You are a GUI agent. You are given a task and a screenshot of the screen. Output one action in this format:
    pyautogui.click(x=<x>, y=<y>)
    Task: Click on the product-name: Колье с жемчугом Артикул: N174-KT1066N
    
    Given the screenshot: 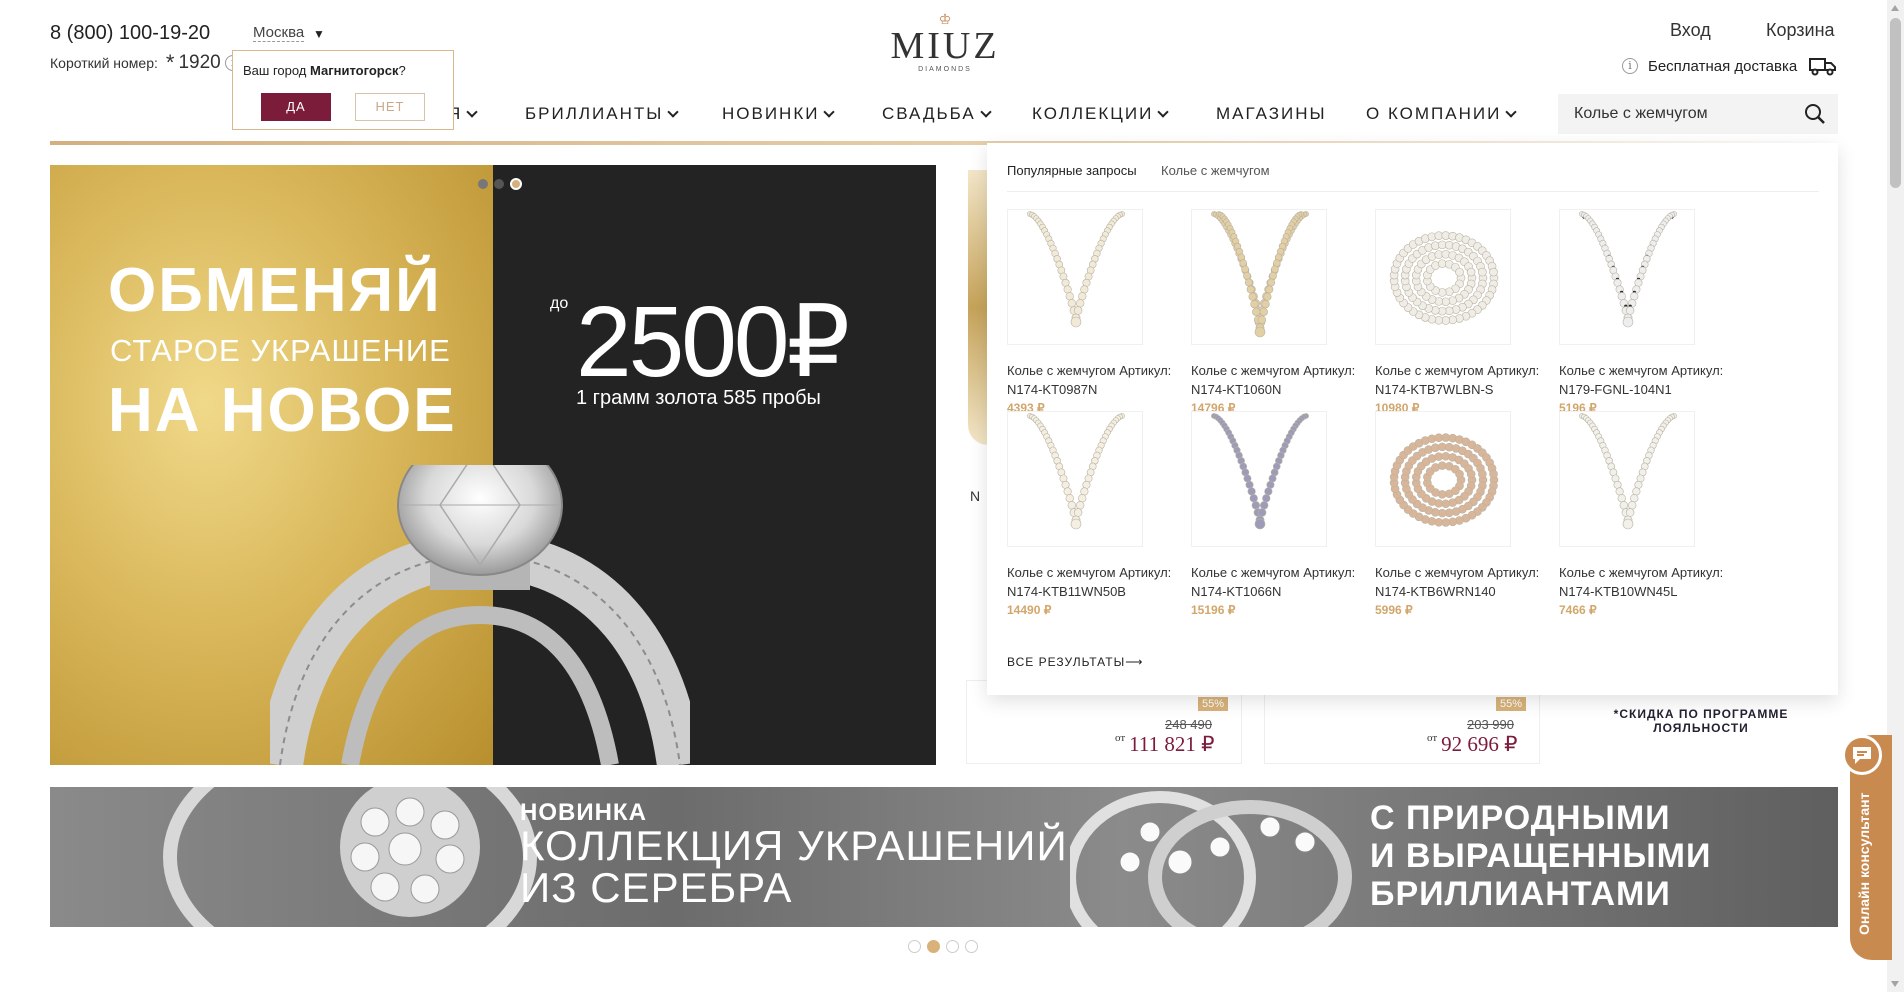 What is the action you would take?
    pyautogui.click(x=1286, y=582)
    